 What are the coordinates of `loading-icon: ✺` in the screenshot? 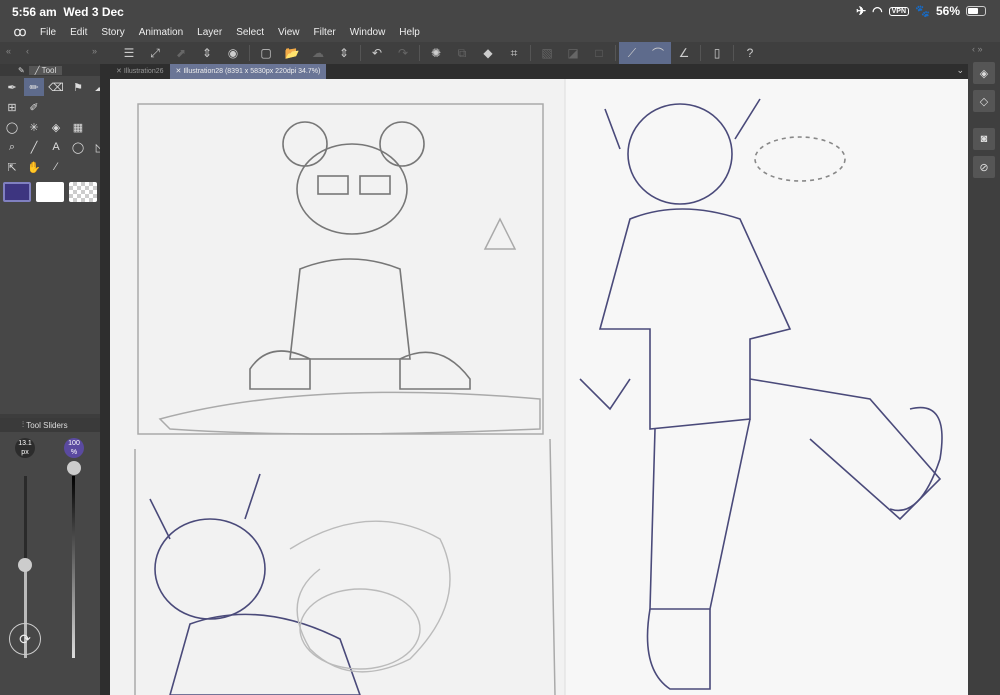 It's located at (436, 53).